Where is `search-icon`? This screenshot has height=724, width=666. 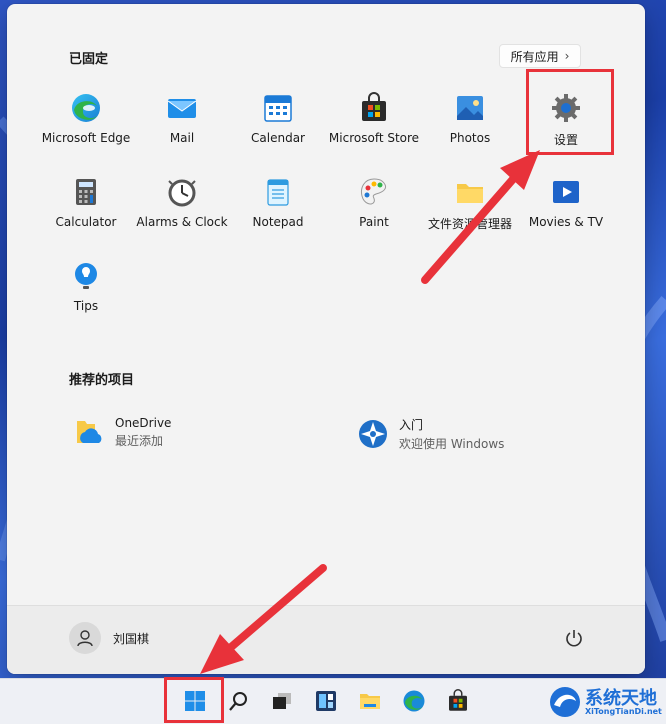 search-icon is located at coordinates (238, 701).